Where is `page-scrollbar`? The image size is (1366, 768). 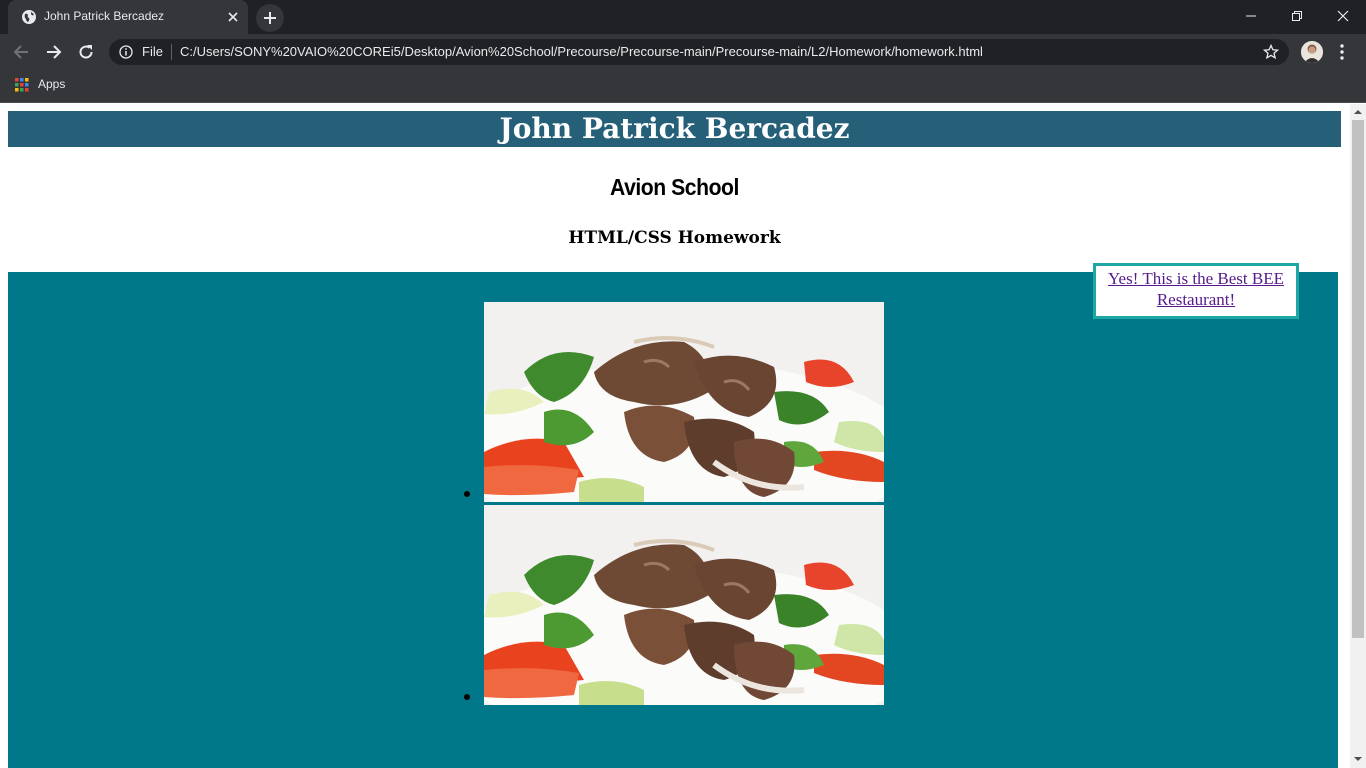 page-scrollbar is located at coordinates (1358, 436).